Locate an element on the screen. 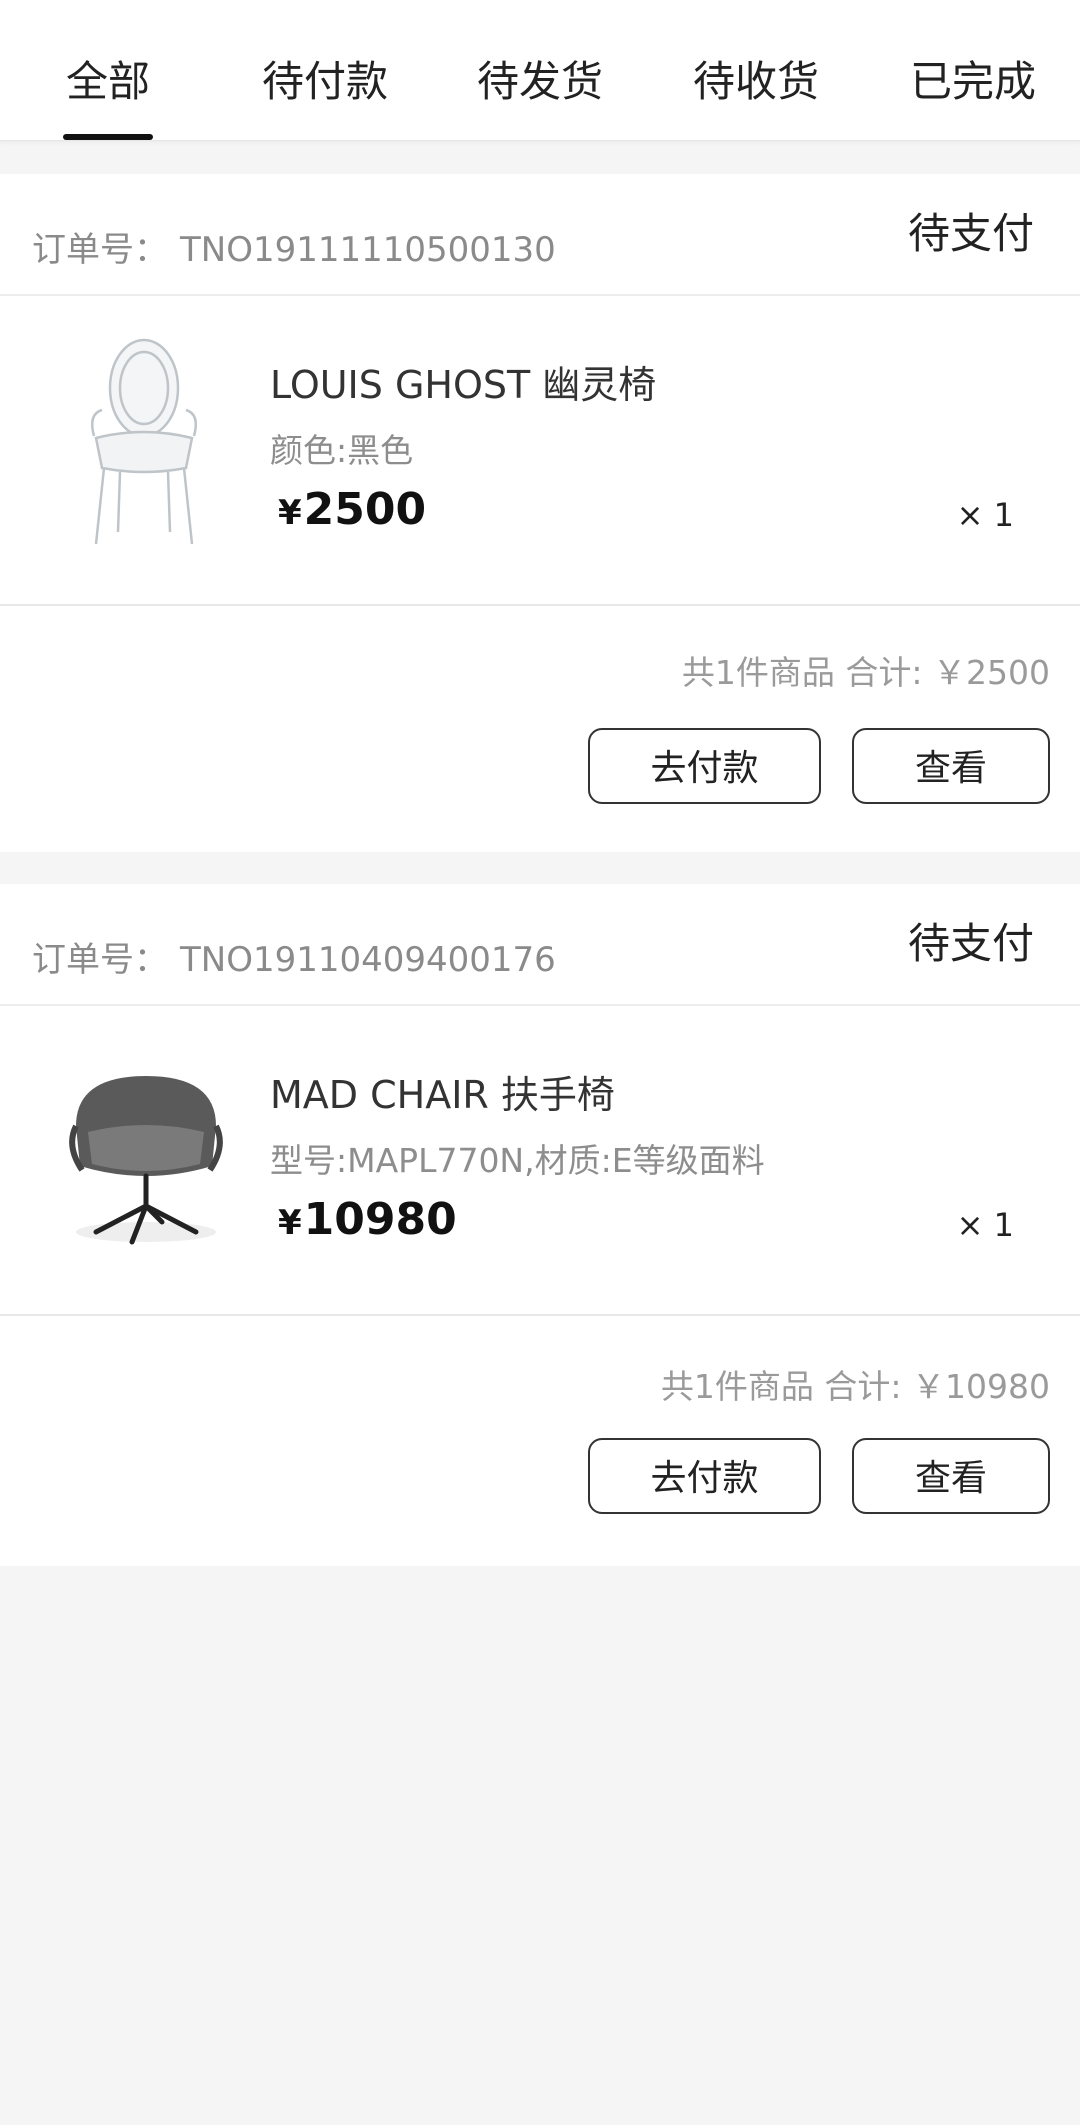  product-spec: 型号:MAPL770N,材质:E等级面料 is located at coordinates (517, 1160).